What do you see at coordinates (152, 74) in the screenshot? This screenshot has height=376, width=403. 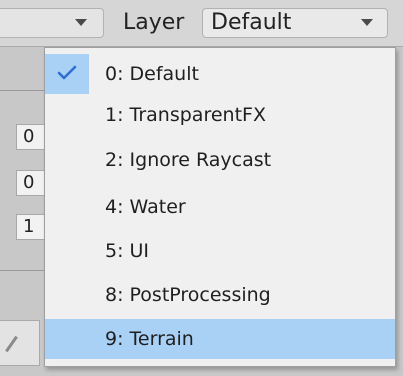 I see `menu-item-label: 0: Default` at bounding box center [152, 74].